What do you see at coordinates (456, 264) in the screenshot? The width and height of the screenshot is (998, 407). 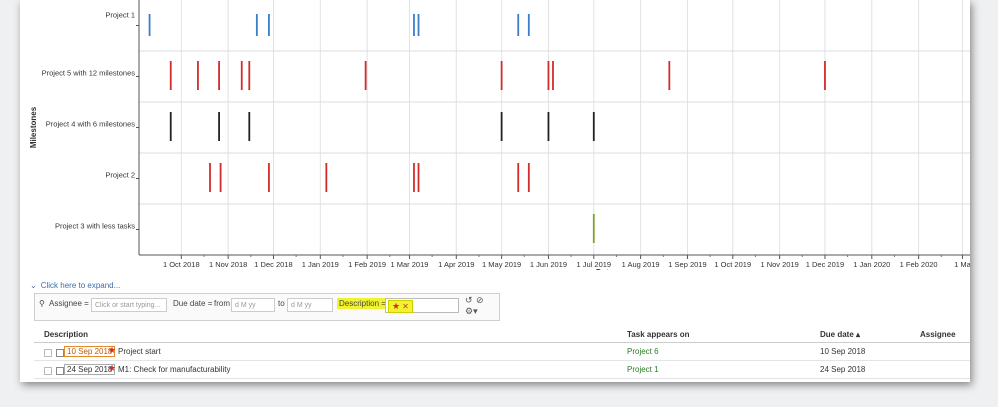 I see `x-tick-label: 1 Apr 2019` at bounding box center [456, 264].